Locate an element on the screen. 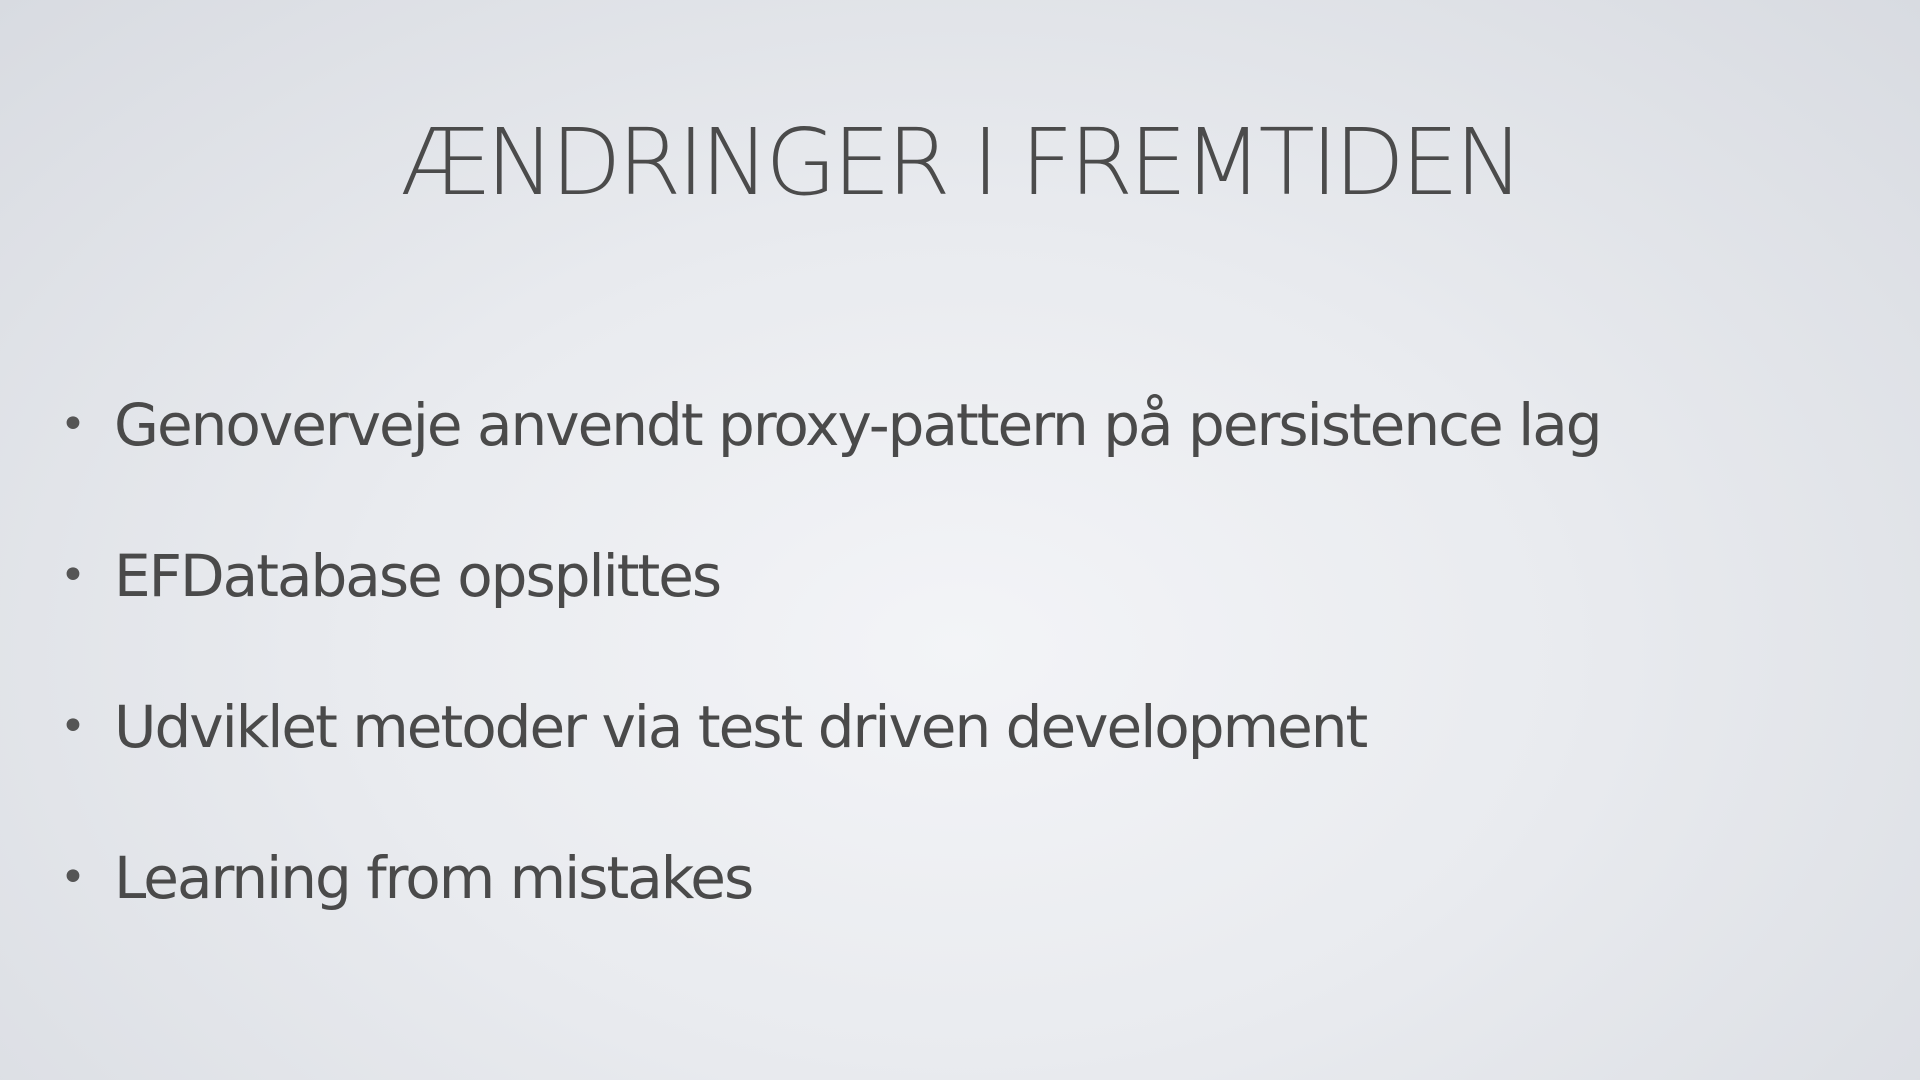 The width and height of the screenshot is (1920, 1080). slide-title: ÆNDRINGER I FREMTIDEN is located at coordinates (962, 162).